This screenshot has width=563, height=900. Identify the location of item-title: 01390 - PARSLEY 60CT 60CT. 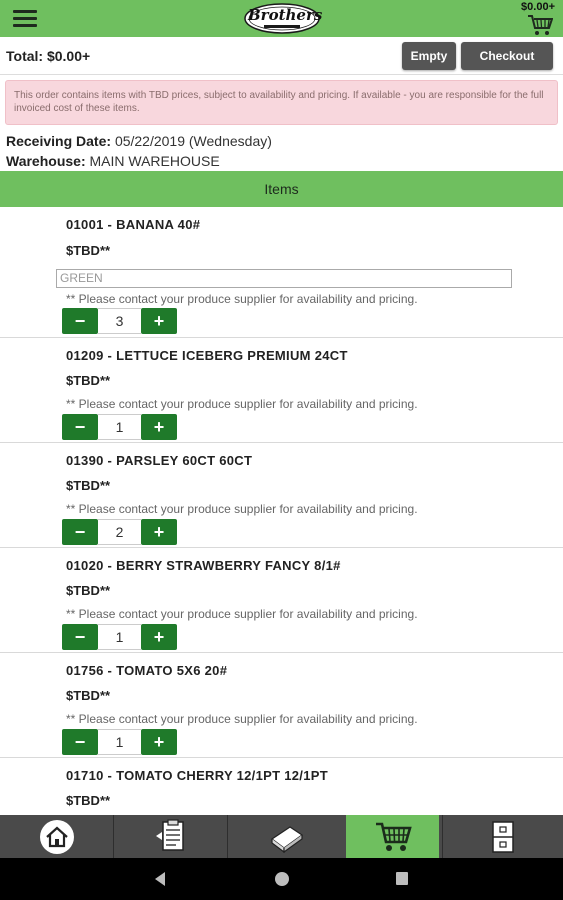
(159, 460).